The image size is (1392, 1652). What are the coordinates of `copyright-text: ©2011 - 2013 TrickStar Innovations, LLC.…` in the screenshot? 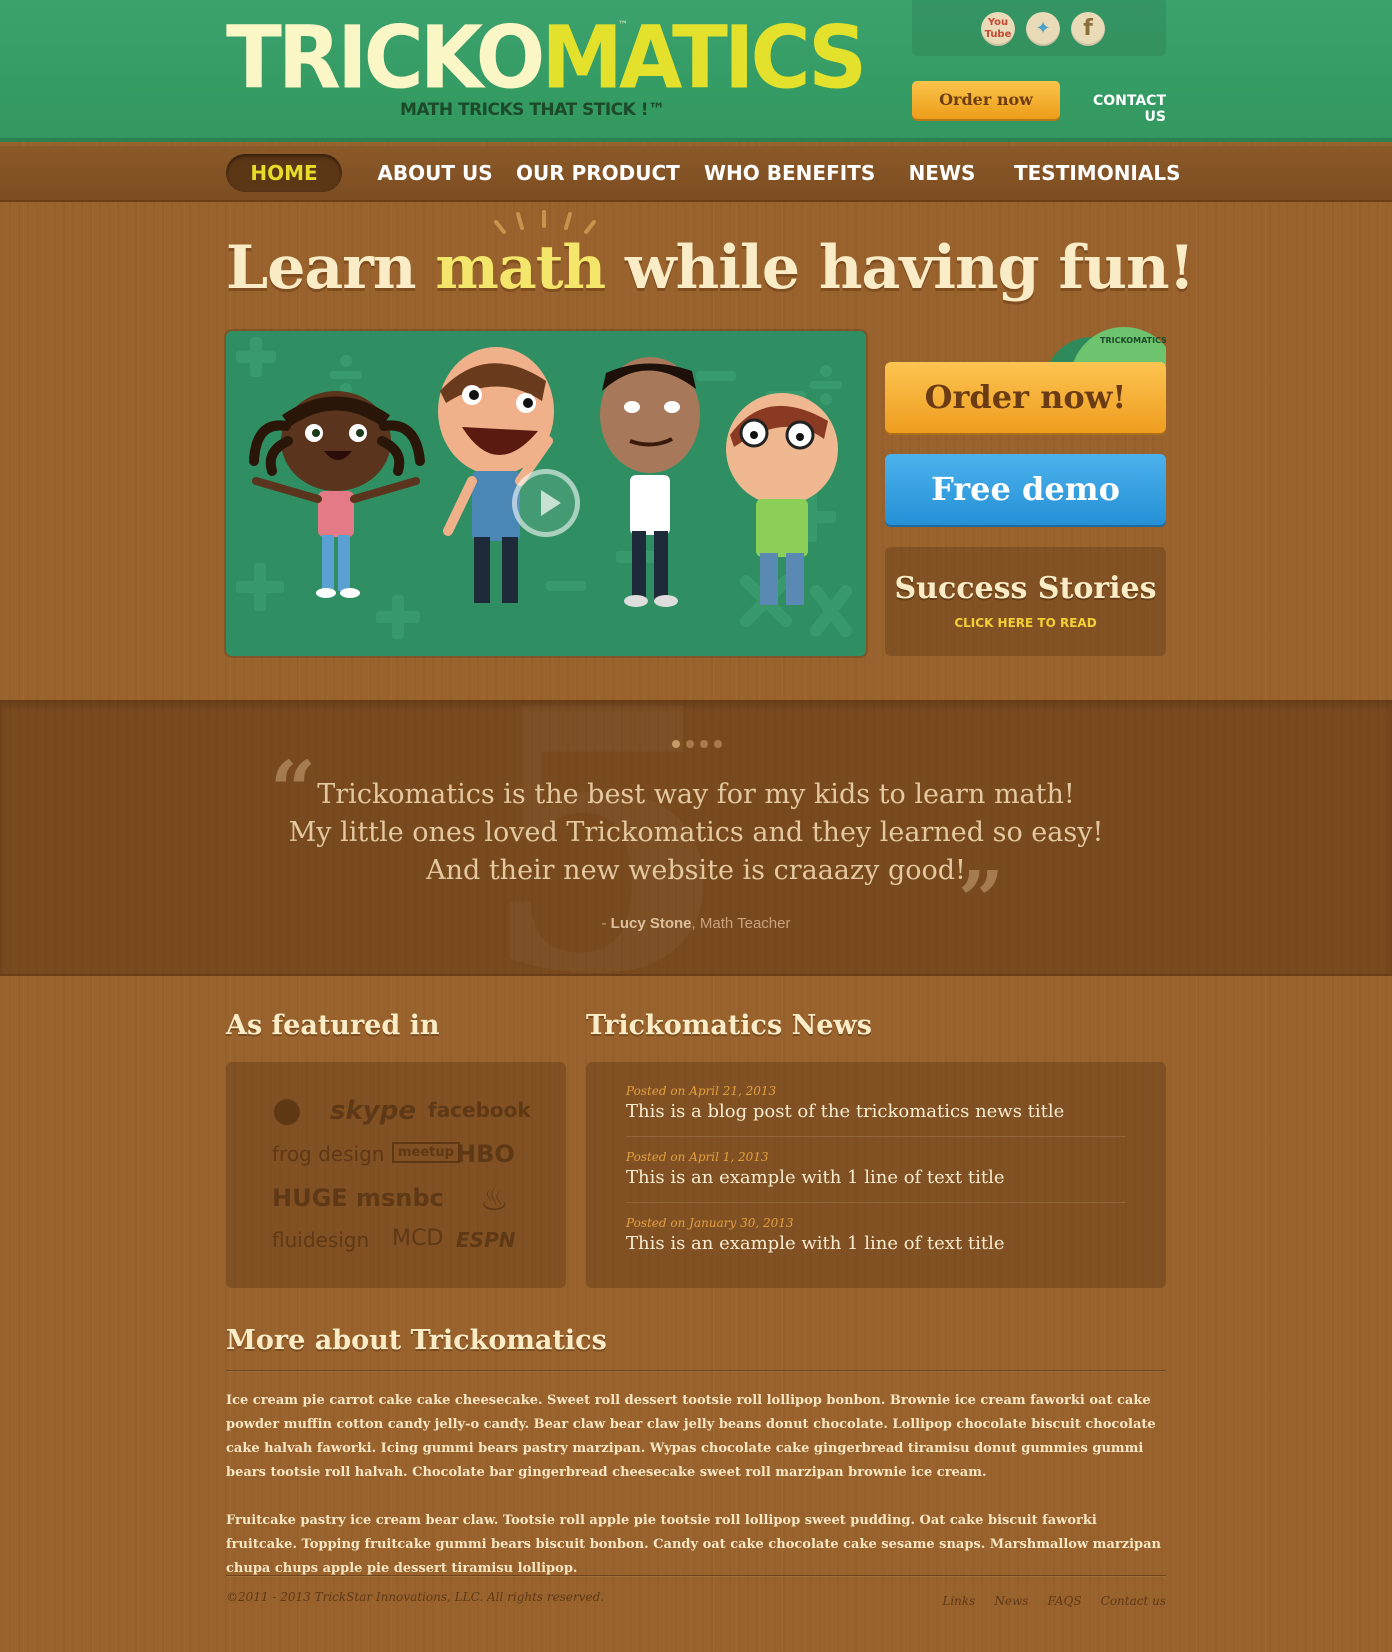 It's located at (415, 1597).